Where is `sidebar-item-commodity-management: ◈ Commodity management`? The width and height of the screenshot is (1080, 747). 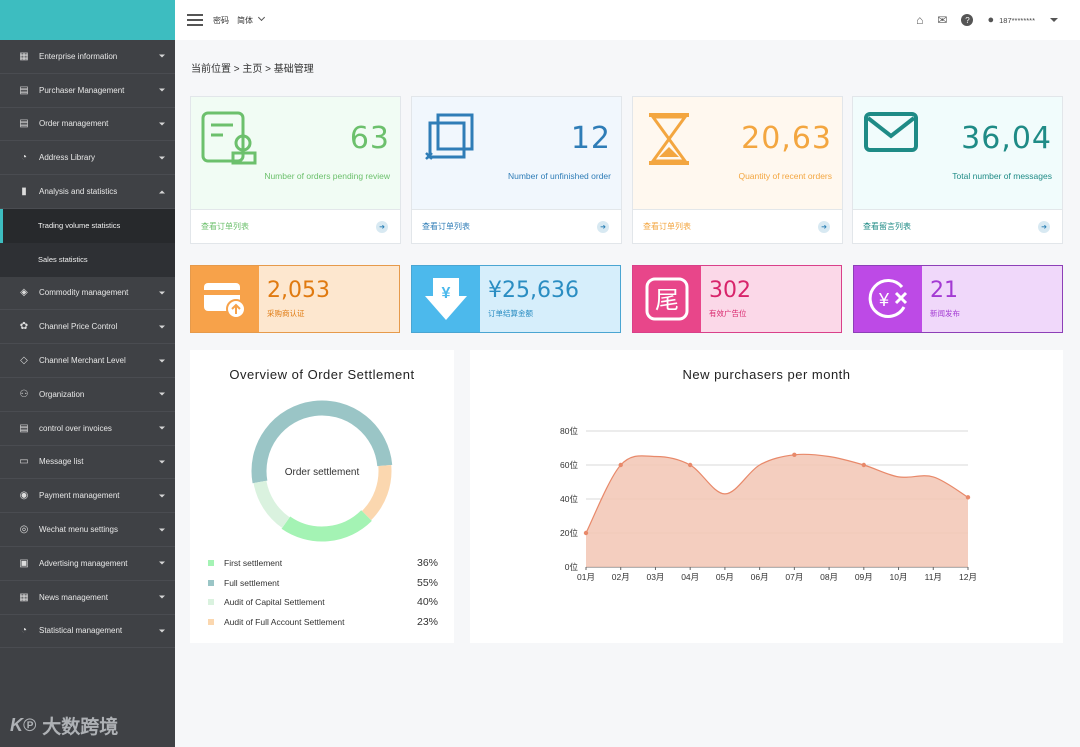 sidebar-item-commodity-management: ◈ Commodity management is located at coordinates (87, 294).